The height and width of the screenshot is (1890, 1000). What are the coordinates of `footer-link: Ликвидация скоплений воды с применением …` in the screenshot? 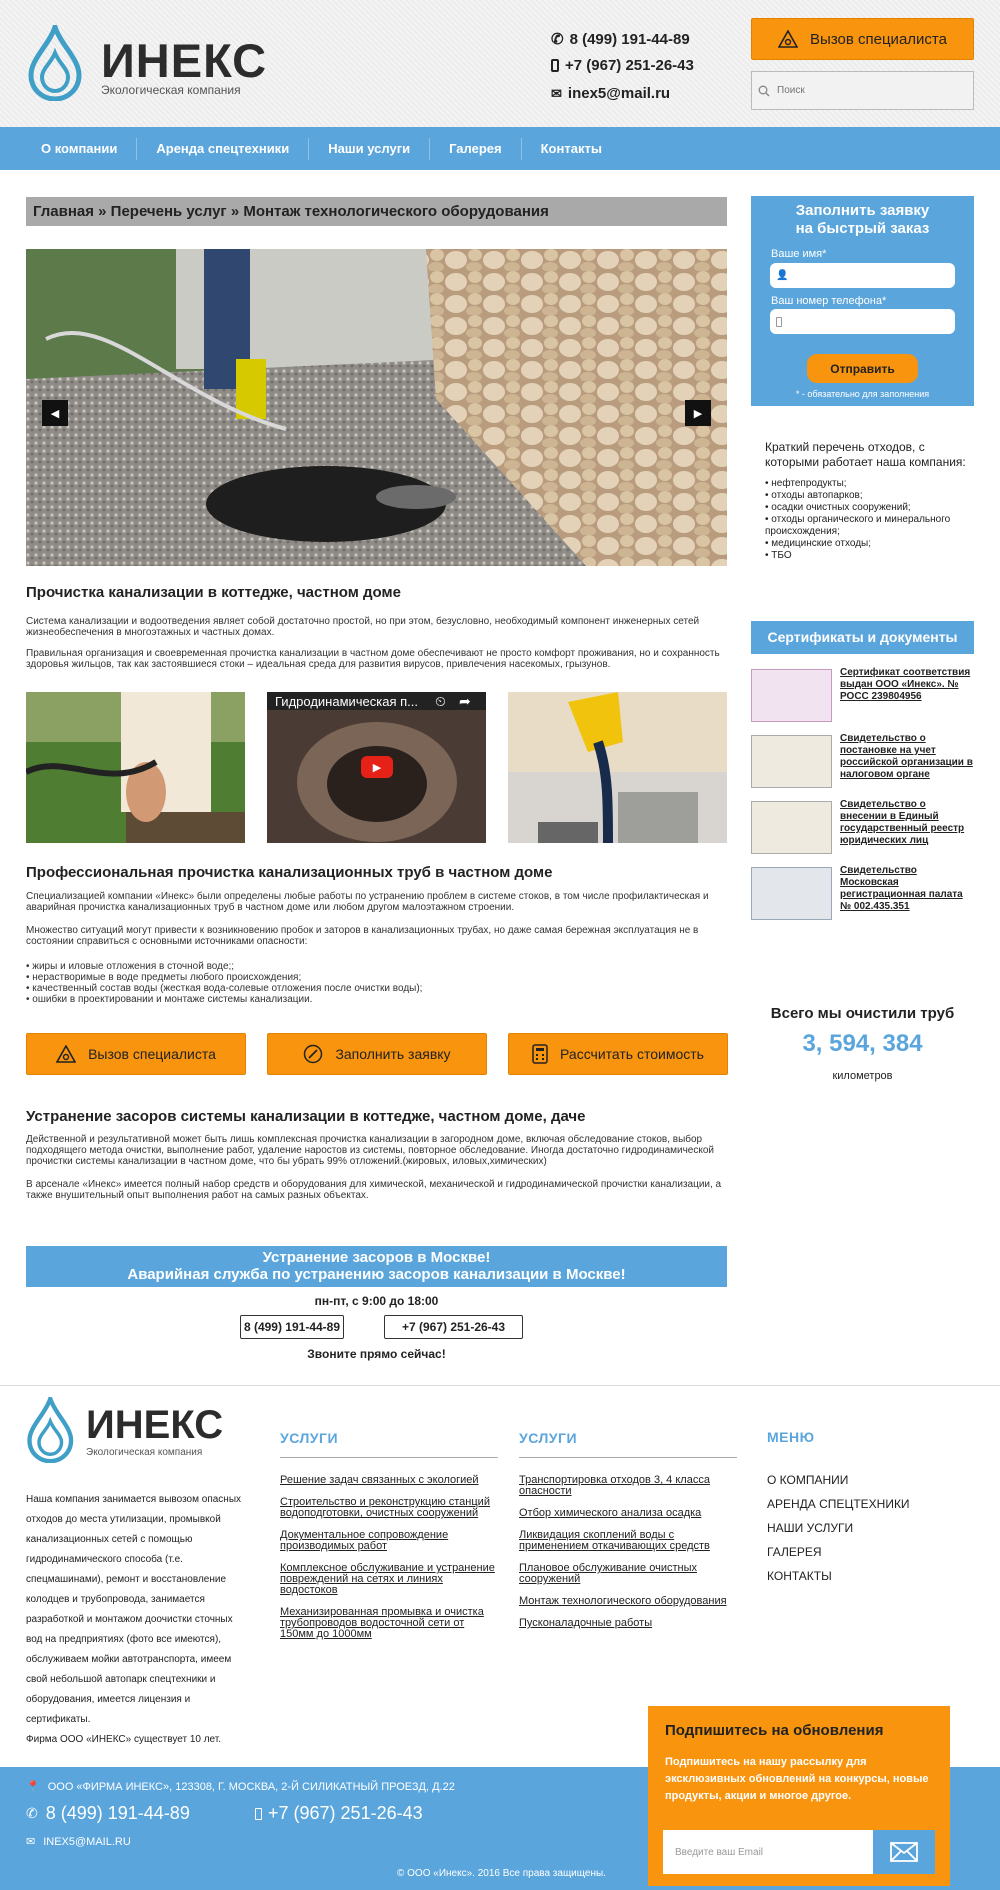 It's located at (628, 1541).